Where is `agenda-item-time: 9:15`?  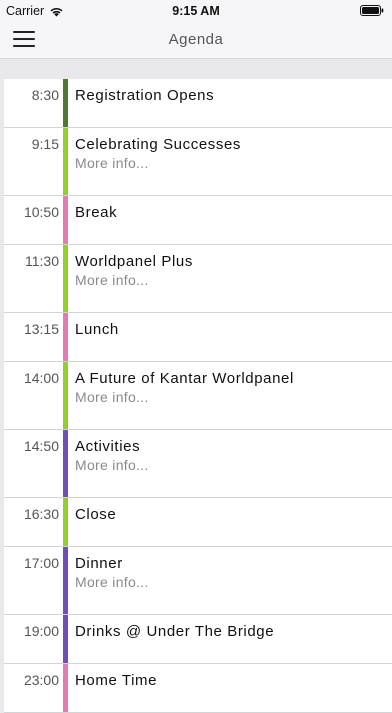 agenda-item-time: 9:15 is located at coordinates (45, 144).